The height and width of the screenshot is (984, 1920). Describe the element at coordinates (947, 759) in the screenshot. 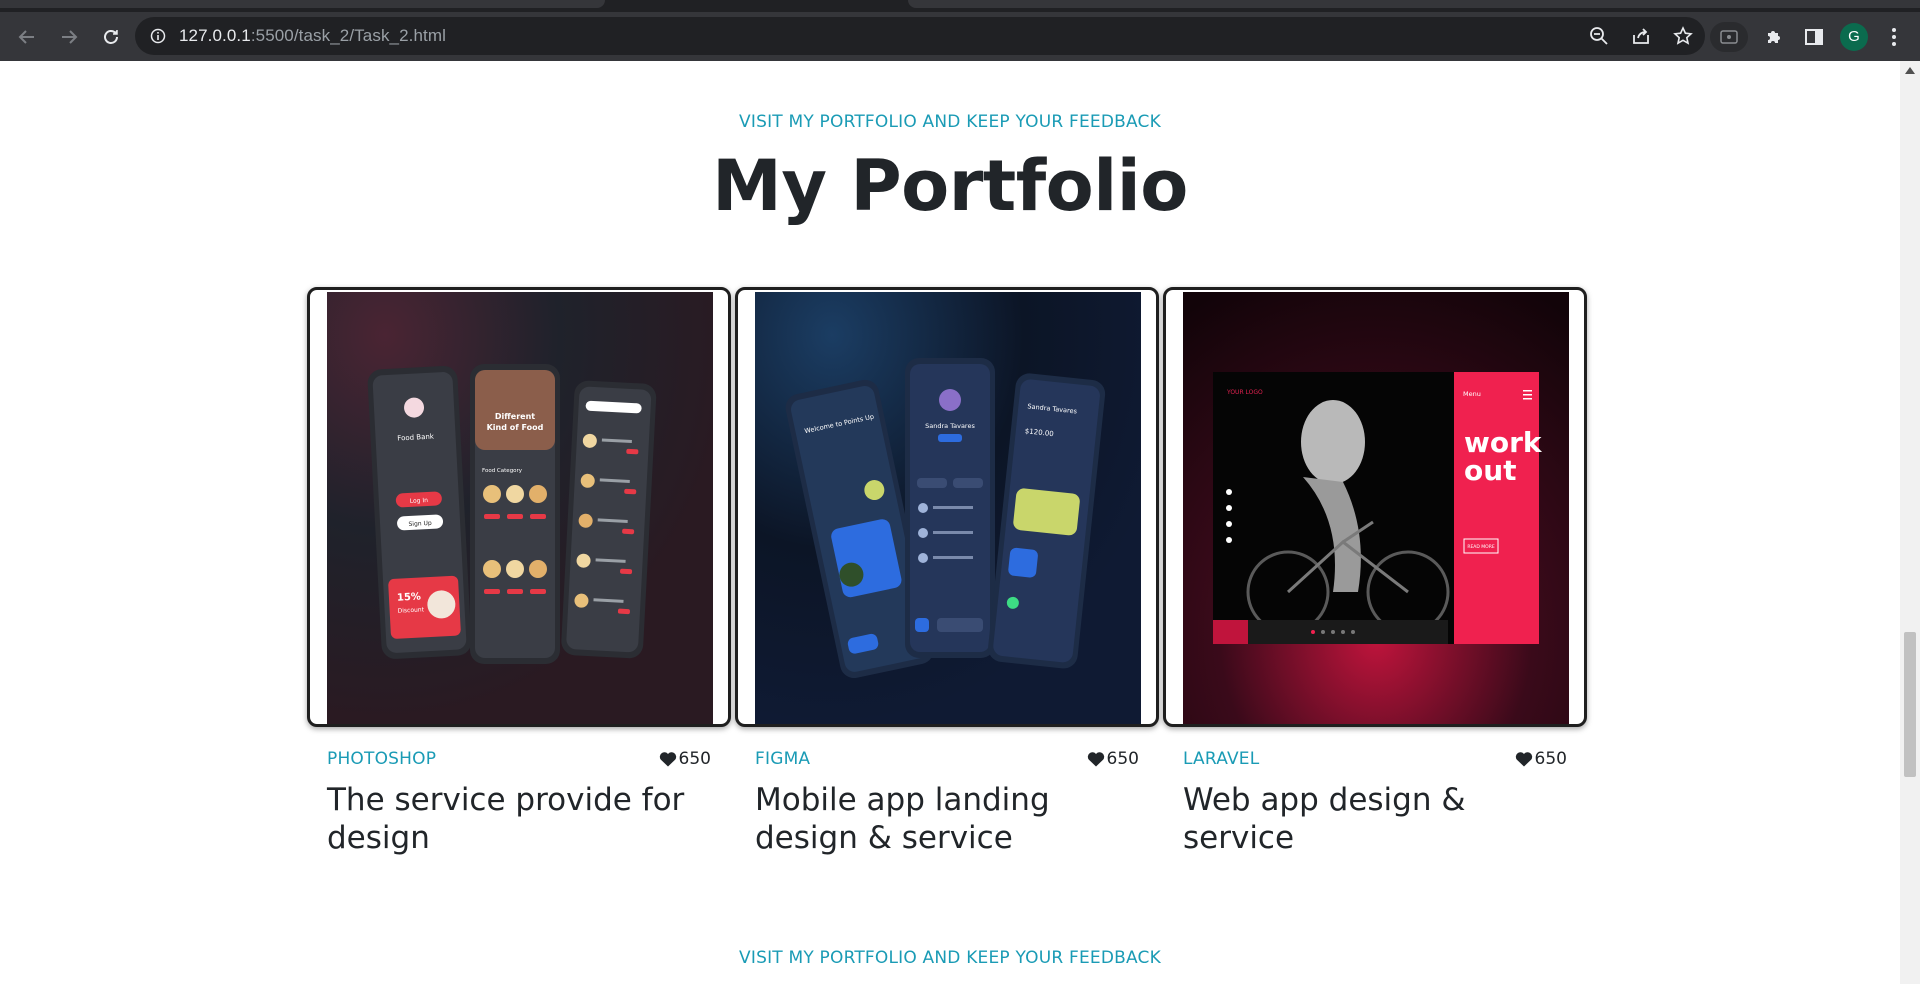

I see `card-meta: FIGMA 650` at that location.